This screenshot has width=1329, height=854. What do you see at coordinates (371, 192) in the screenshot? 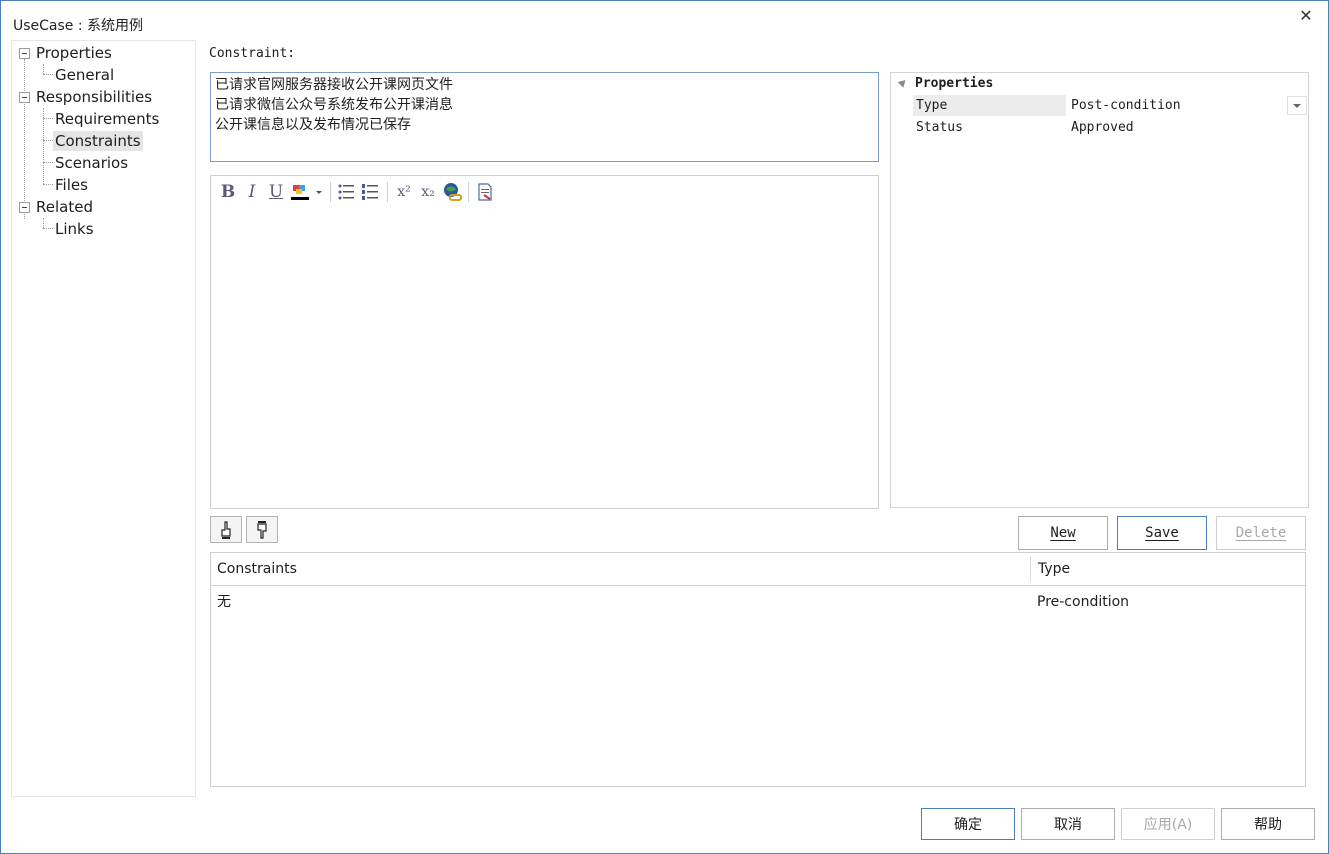
I see `numbered-list-icon` at bounding box center [371, 192].